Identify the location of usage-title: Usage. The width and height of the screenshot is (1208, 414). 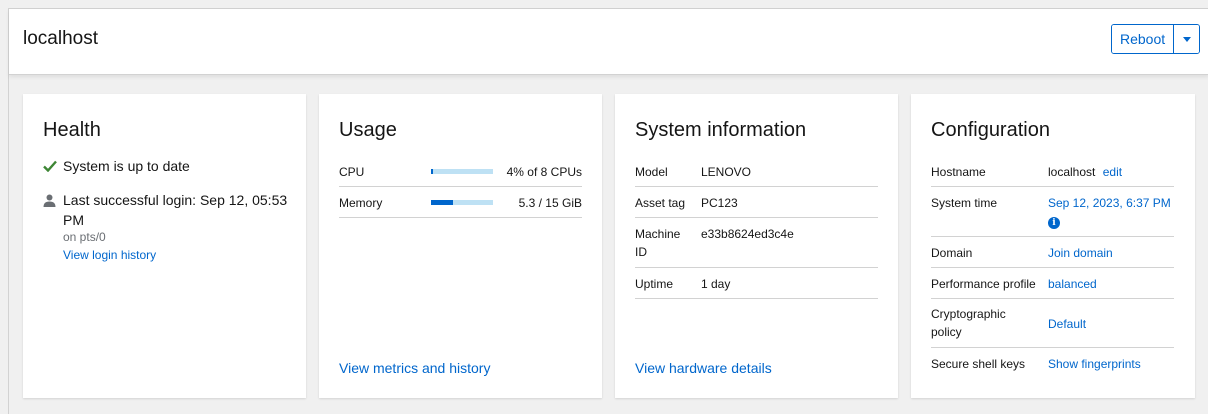
(368, 130).